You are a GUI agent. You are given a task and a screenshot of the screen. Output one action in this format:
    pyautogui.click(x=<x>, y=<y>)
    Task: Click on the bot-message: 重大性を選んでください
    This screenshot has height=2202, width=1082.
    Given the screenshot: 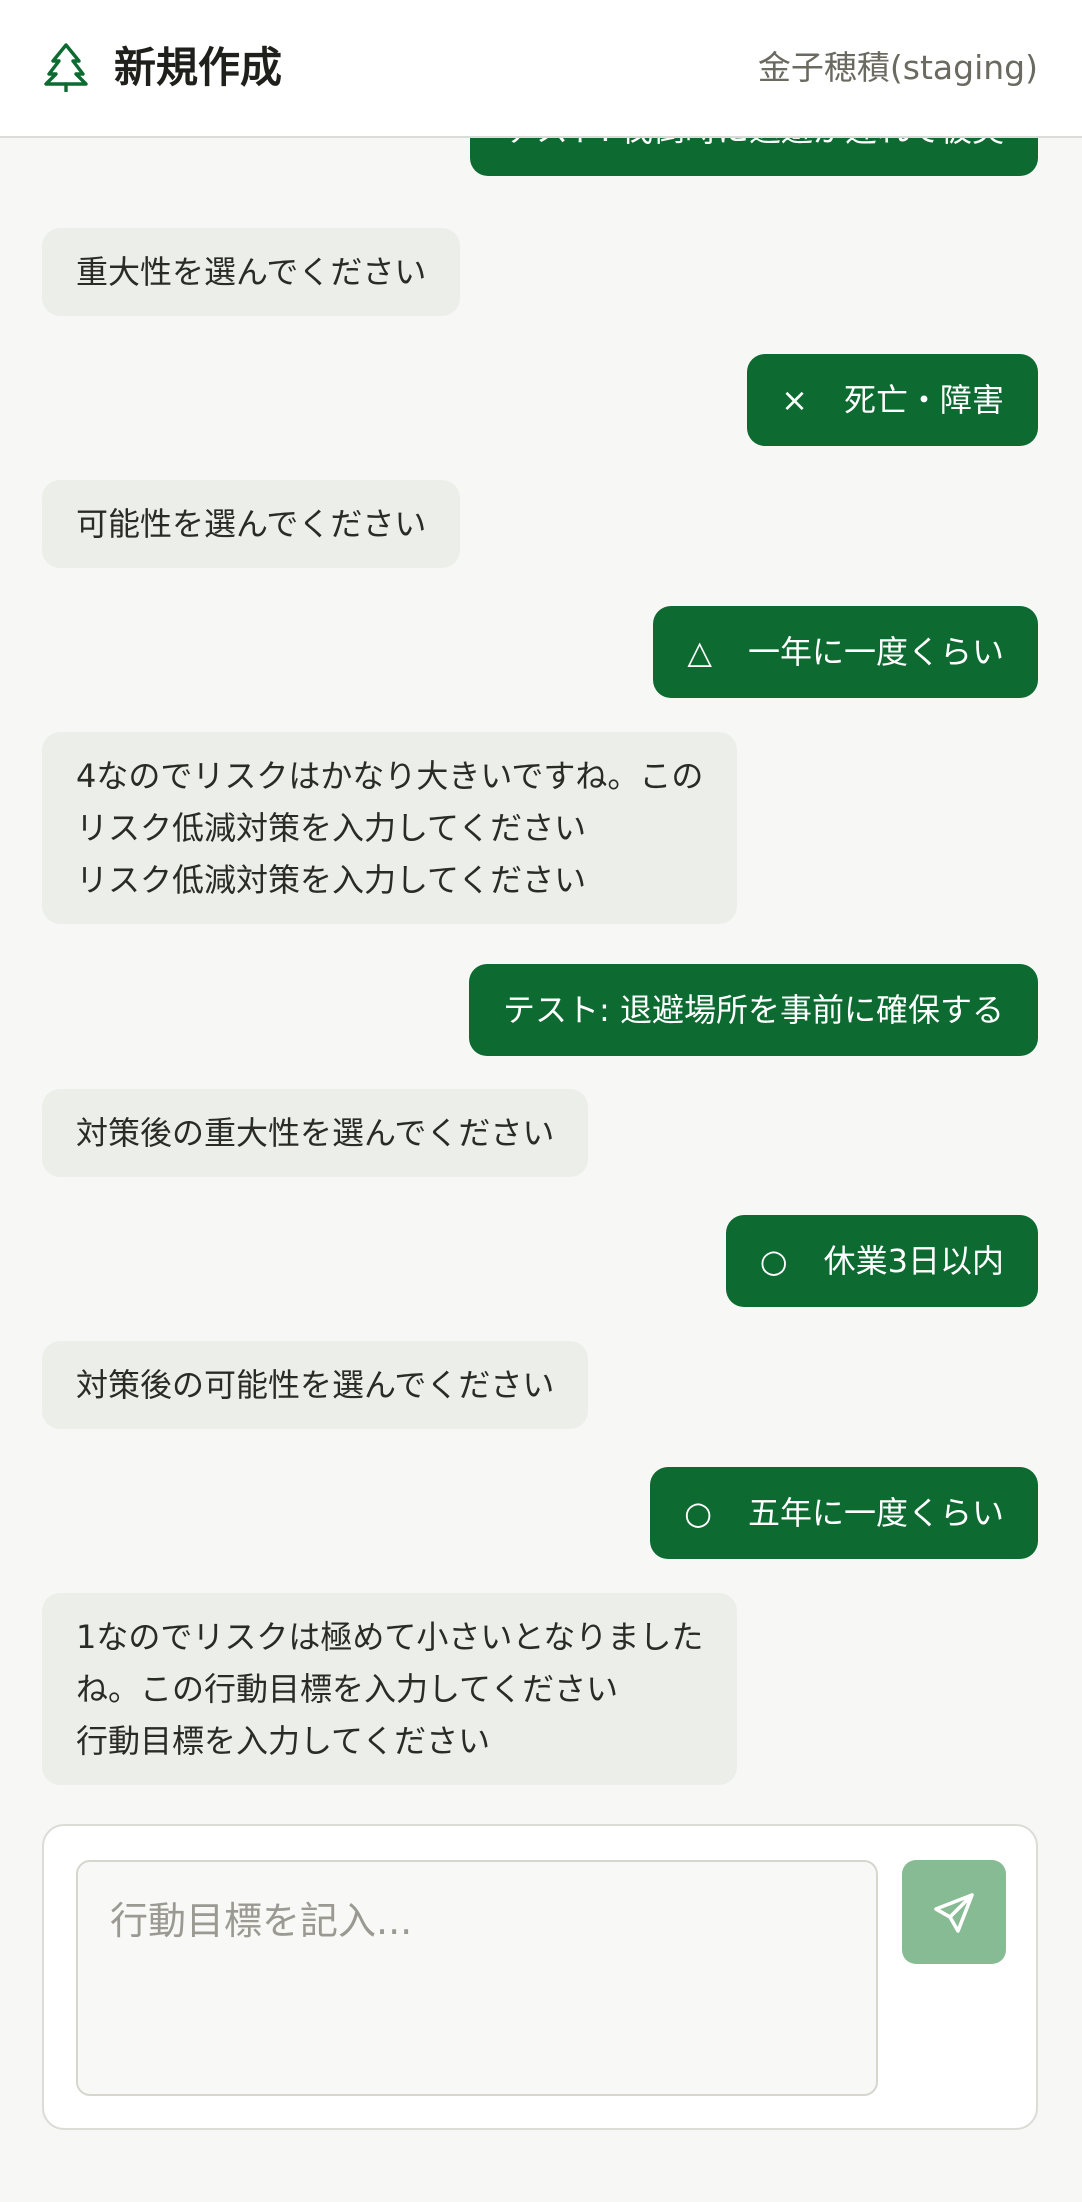 What is the action you would take?
    pyautogui.click(x=251, y=272)
    